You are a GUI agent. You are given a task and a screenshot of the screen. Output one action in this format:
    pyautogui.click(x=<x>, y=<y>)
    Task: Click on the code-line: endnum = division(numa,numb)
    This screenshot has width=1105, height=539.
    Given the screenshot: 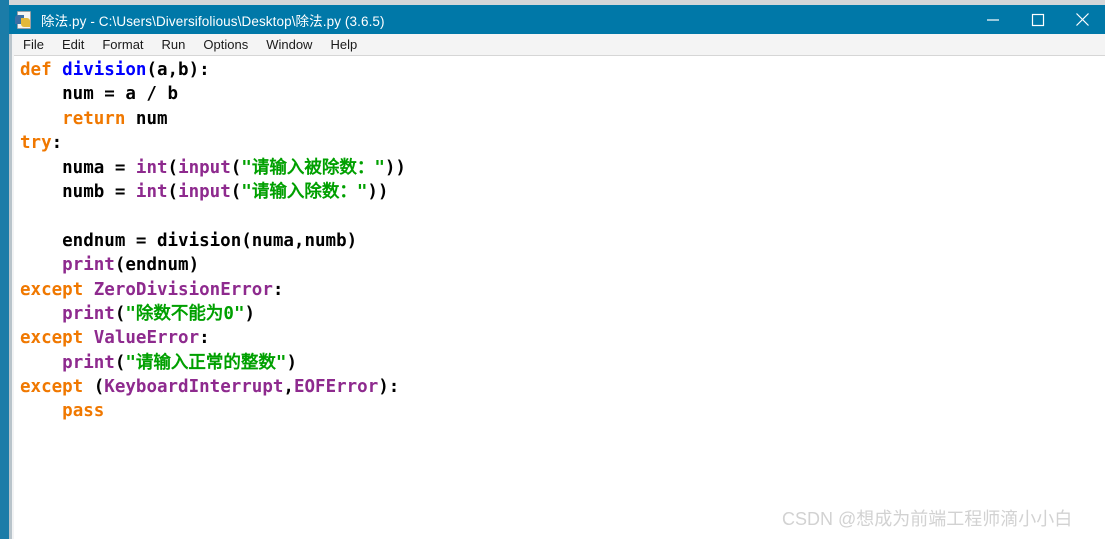 What is the action you would take?
    pyautogui.click(x=213, y=241)
    